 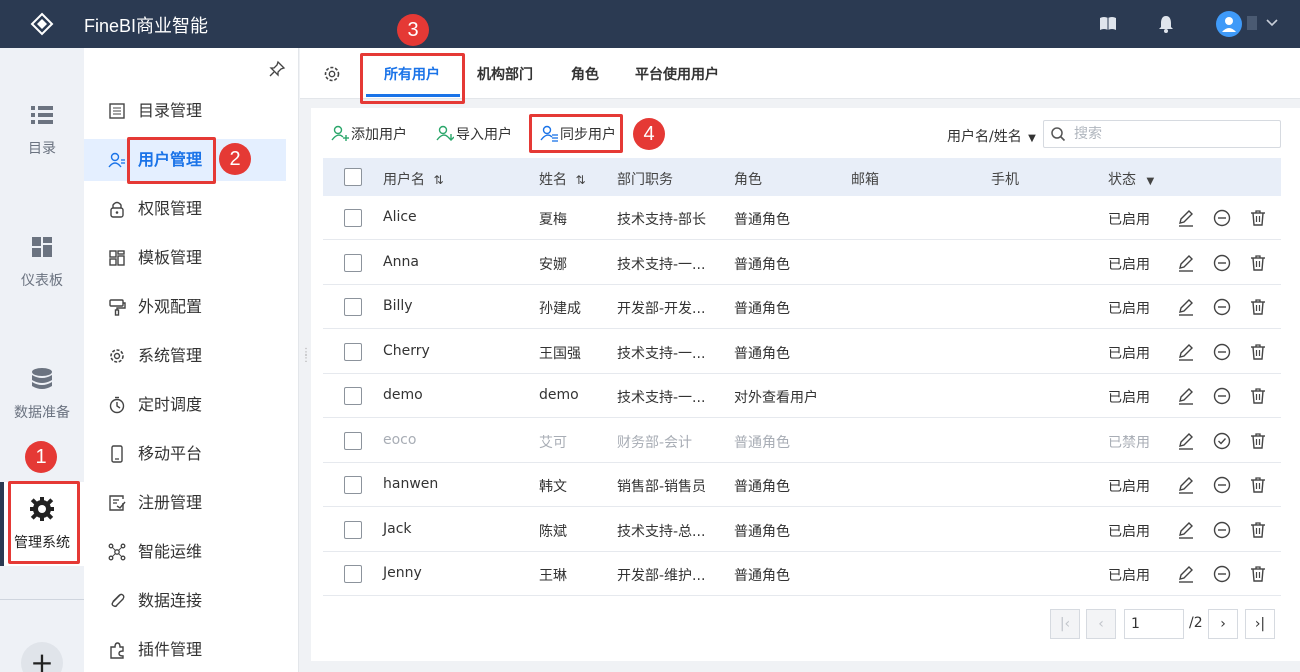 What do you see at coordinates (42, 281) in the screenshot?
I see `rail-label: 仪表板` at bounding box center [42, 281].